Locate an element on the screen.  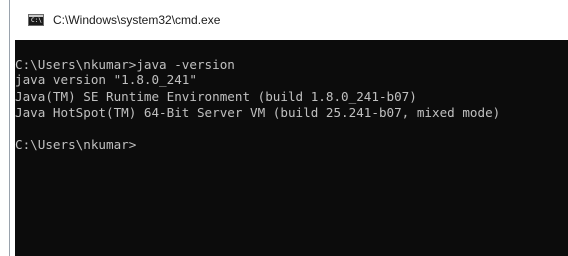
window-title: C:\Windows\system32\cmd.exe is located at coordinates (137, 20).